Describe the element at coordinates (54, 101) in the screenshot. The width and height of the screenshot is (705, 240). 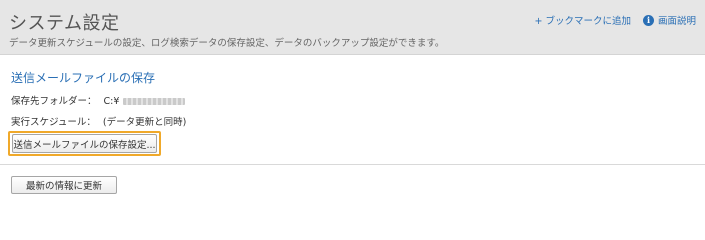
I see `save-folder-label: 保存先フォルダー：` at that location.